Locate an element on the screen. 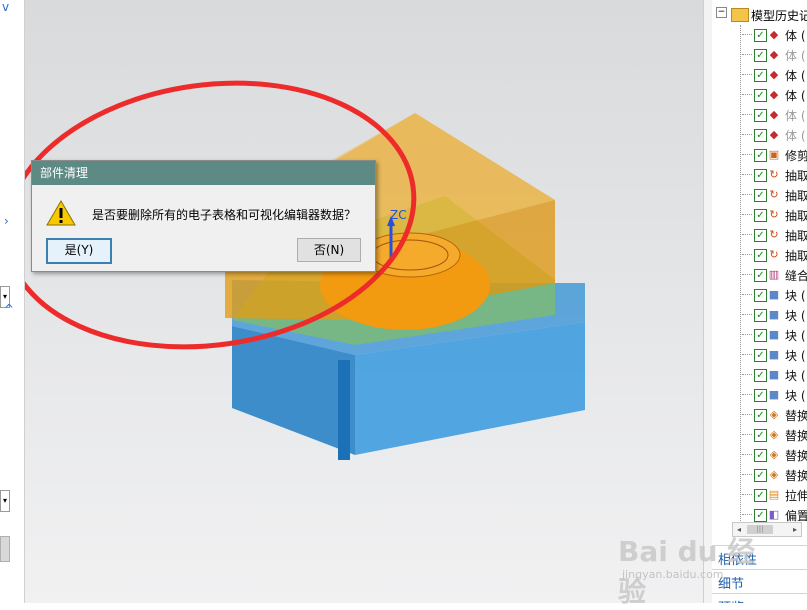 The width and height of the screenshot is (807, 610). tree-row: ✓ ▥ 缝合 is located at coordinates (759, 275).